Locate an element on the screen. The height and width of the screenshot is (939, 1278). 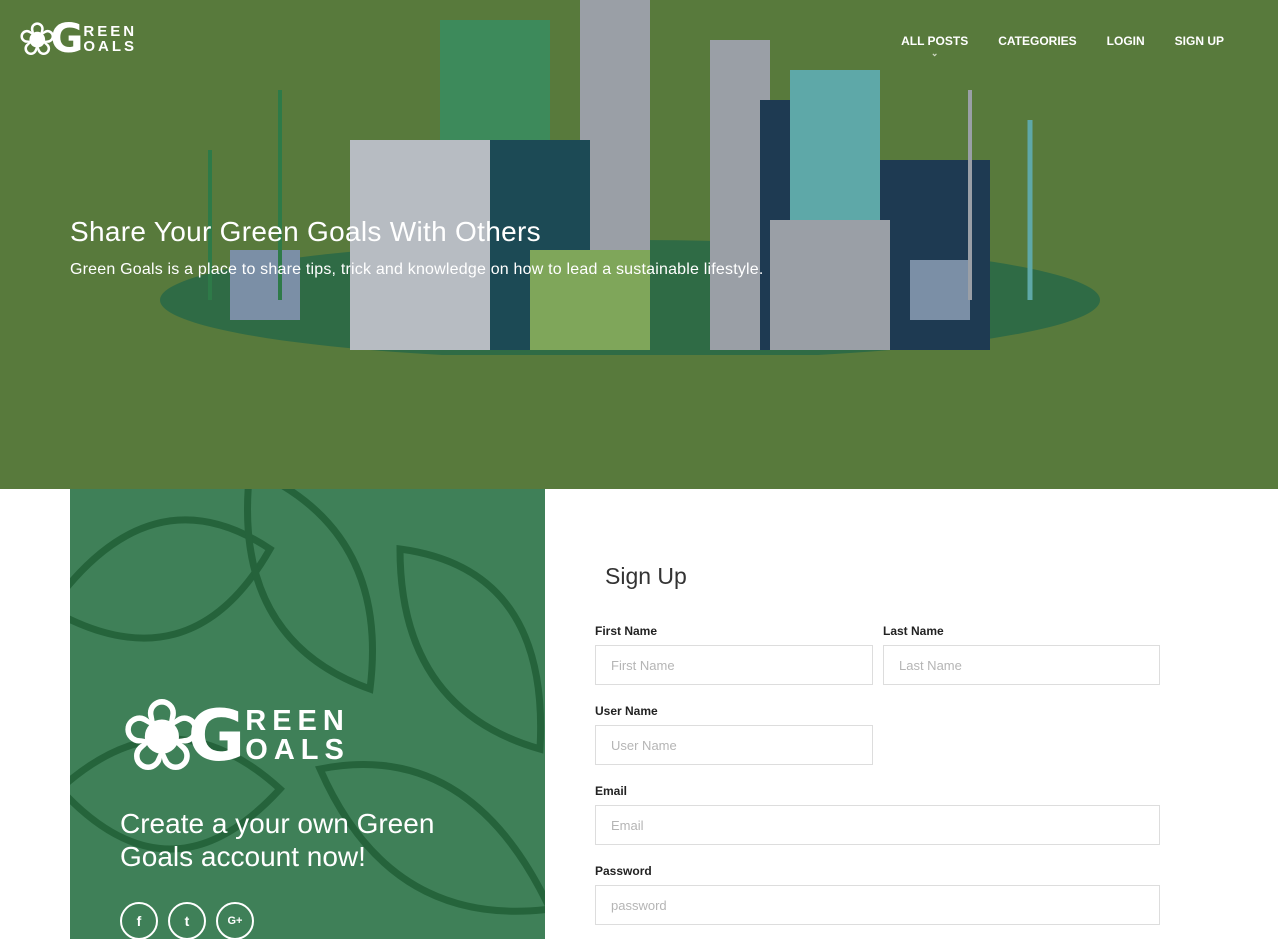
nav-all-posts: ALL POSTS ⌄ is located at coordinates (934, 46).